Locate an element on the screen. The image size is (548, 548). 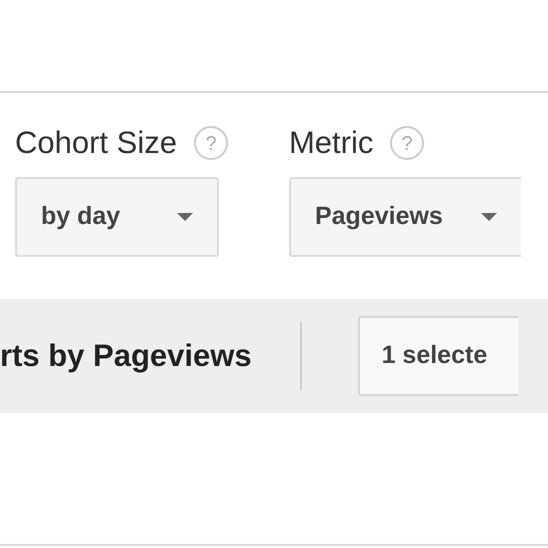
report-title: rts by Pageviews is located at coordinates (126, 355).